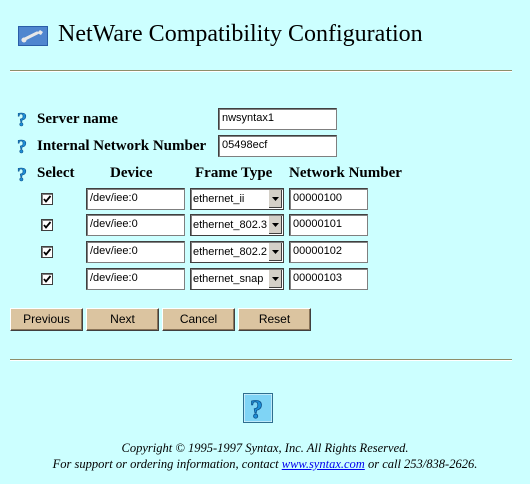 The image size is (530, 484). What do you see at coordinates (261, 360) in the screenshot?
I see `bottom-divider` at bounding box center [261, 360].